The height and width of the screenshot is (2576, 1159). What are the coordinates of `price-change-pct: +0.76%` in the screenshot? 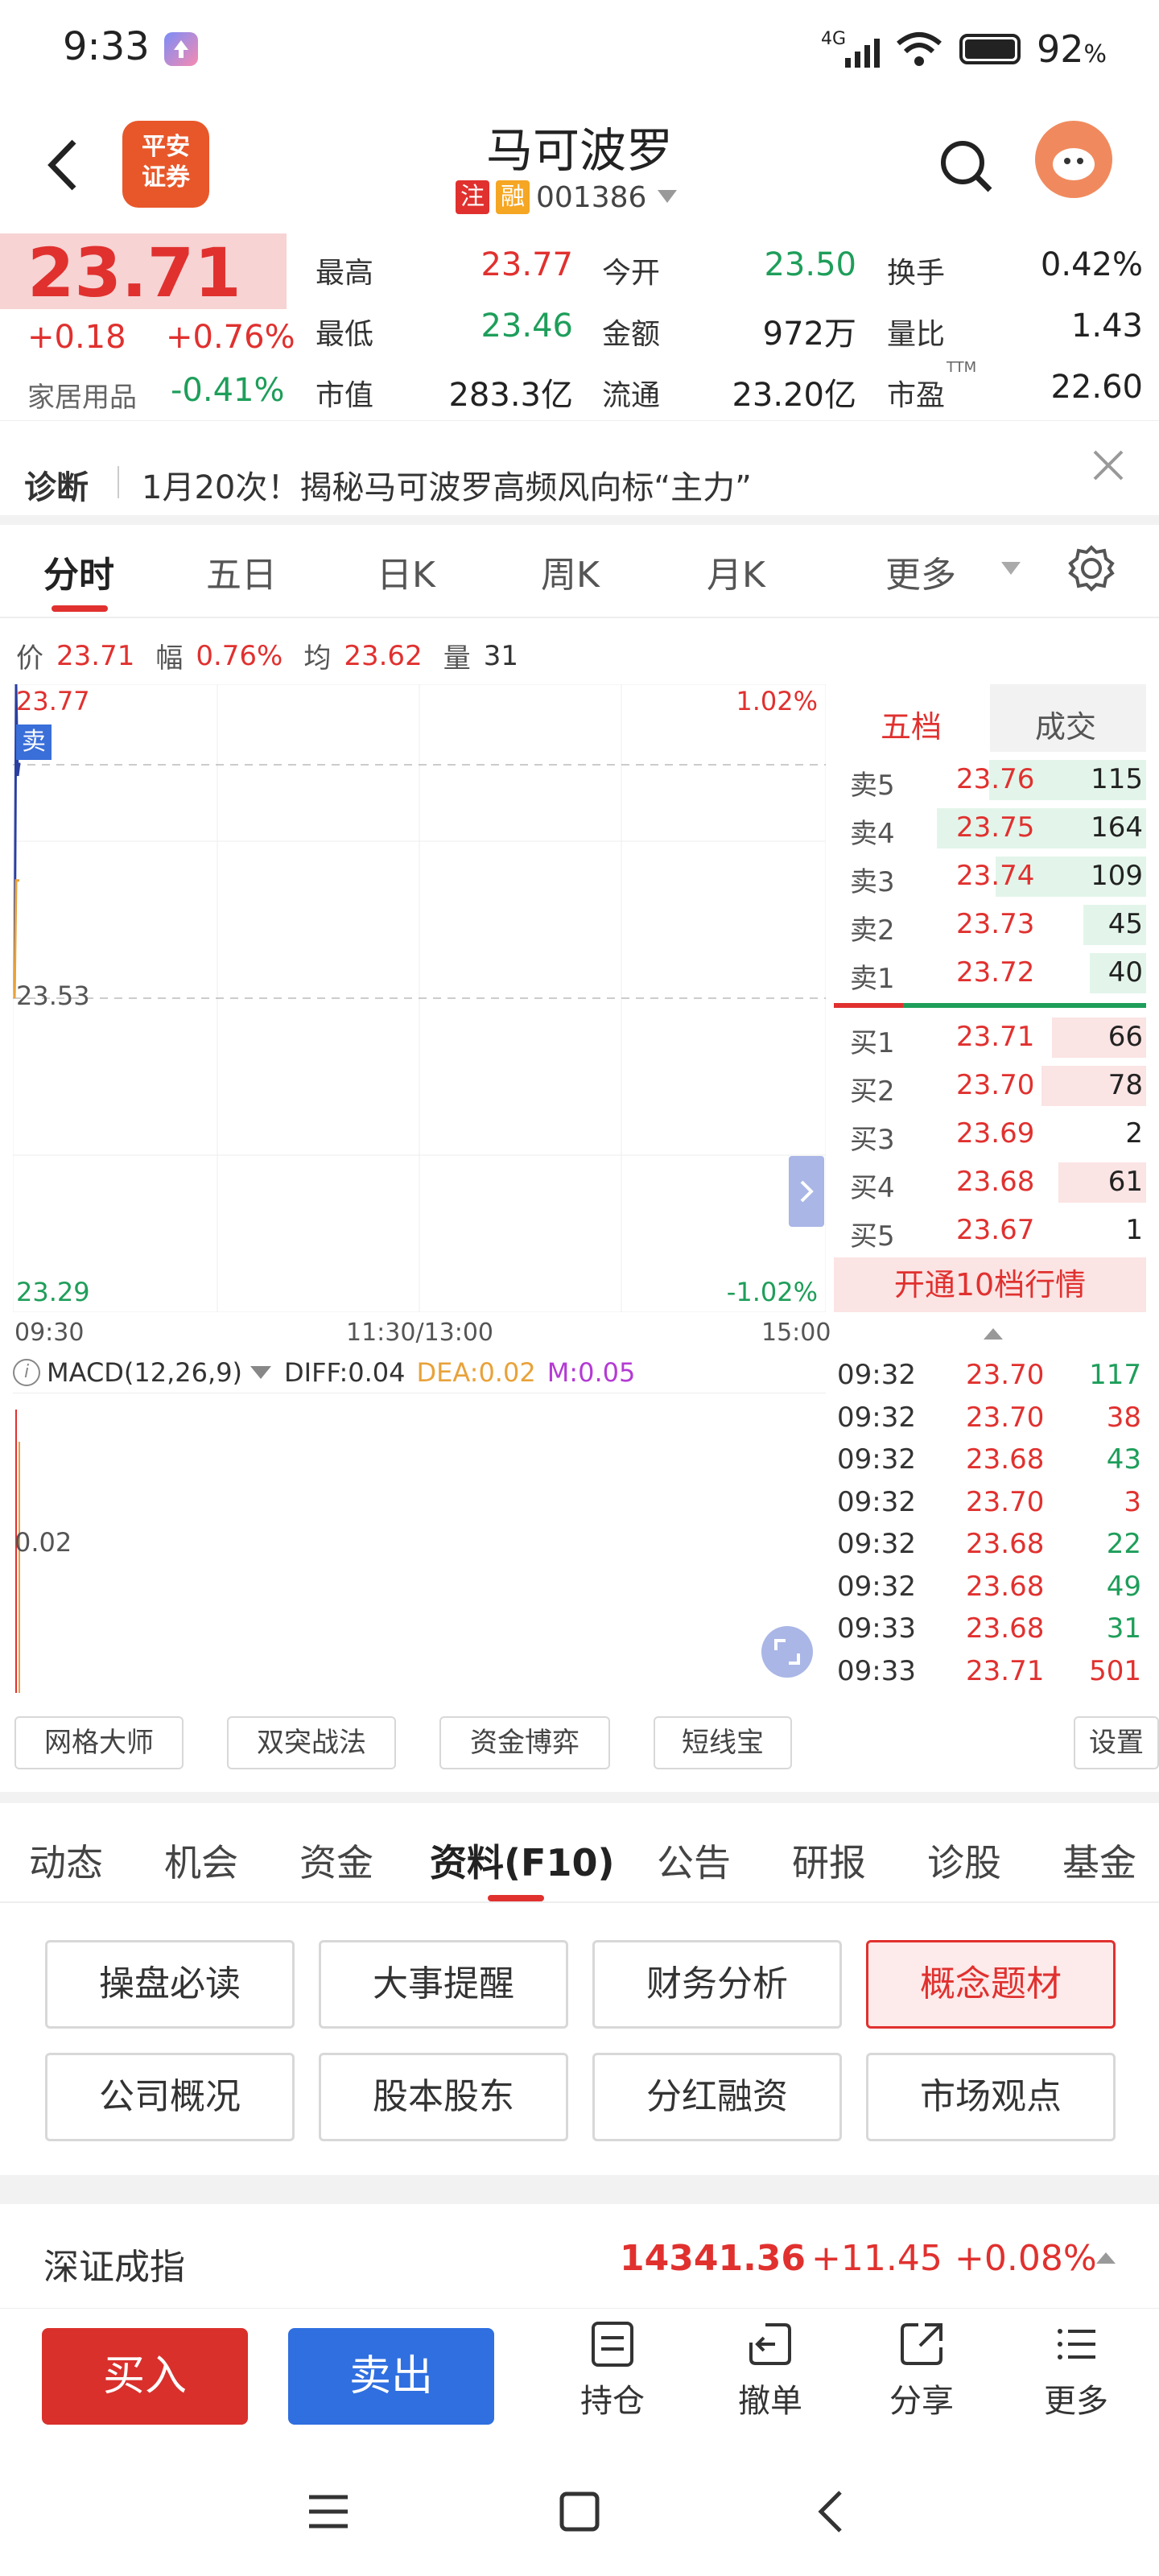 It's located at (230, 337).